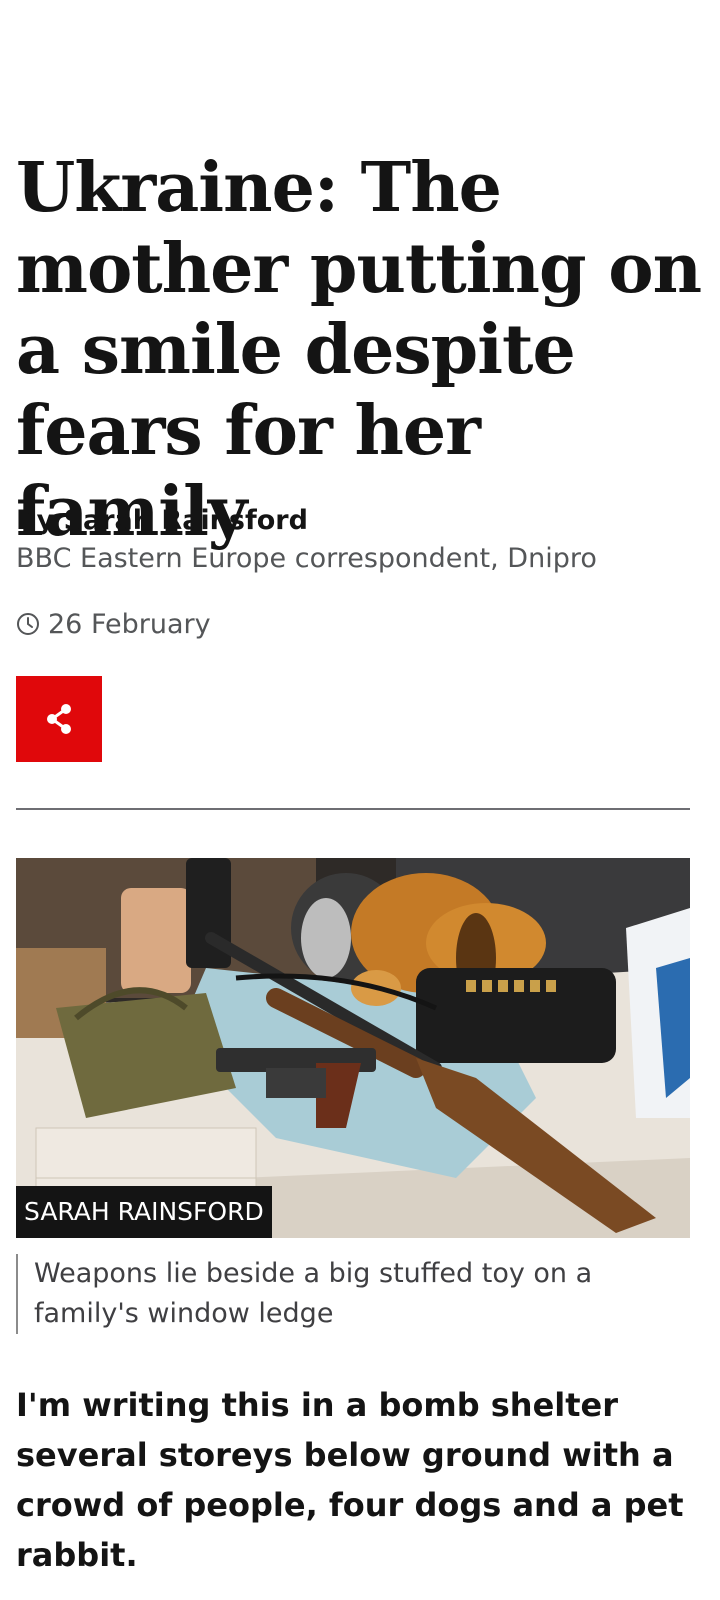 The height and width of the screenshot is (1600, 720). What do you see at coordinates (28, 624) in the screenshot?
I see `clock-icon` at bounding box center [28, 624].